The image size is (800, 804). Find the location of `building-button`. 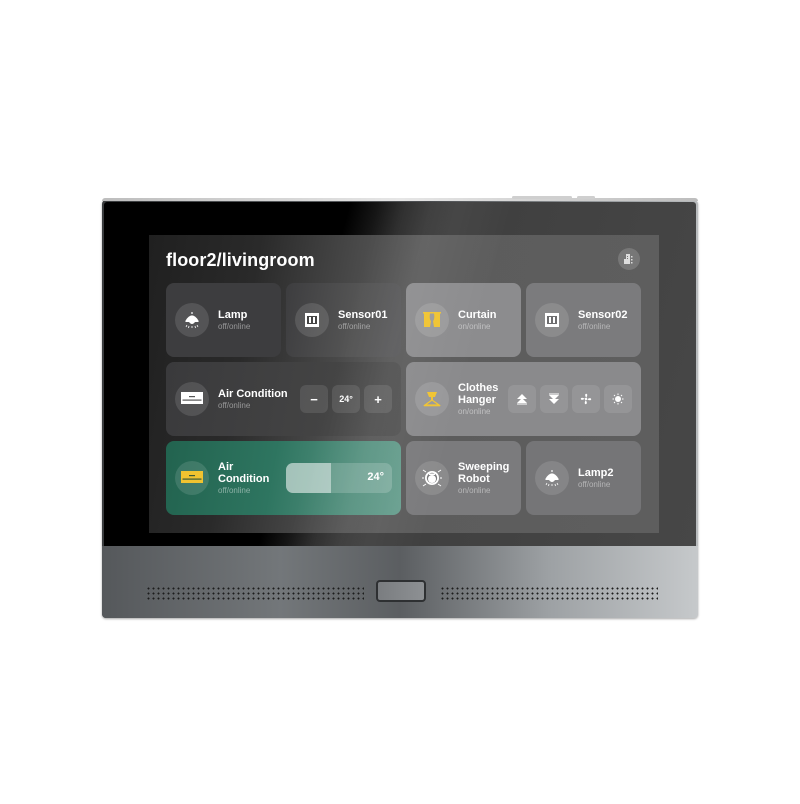

building-button is located at coordinates (629, 259).